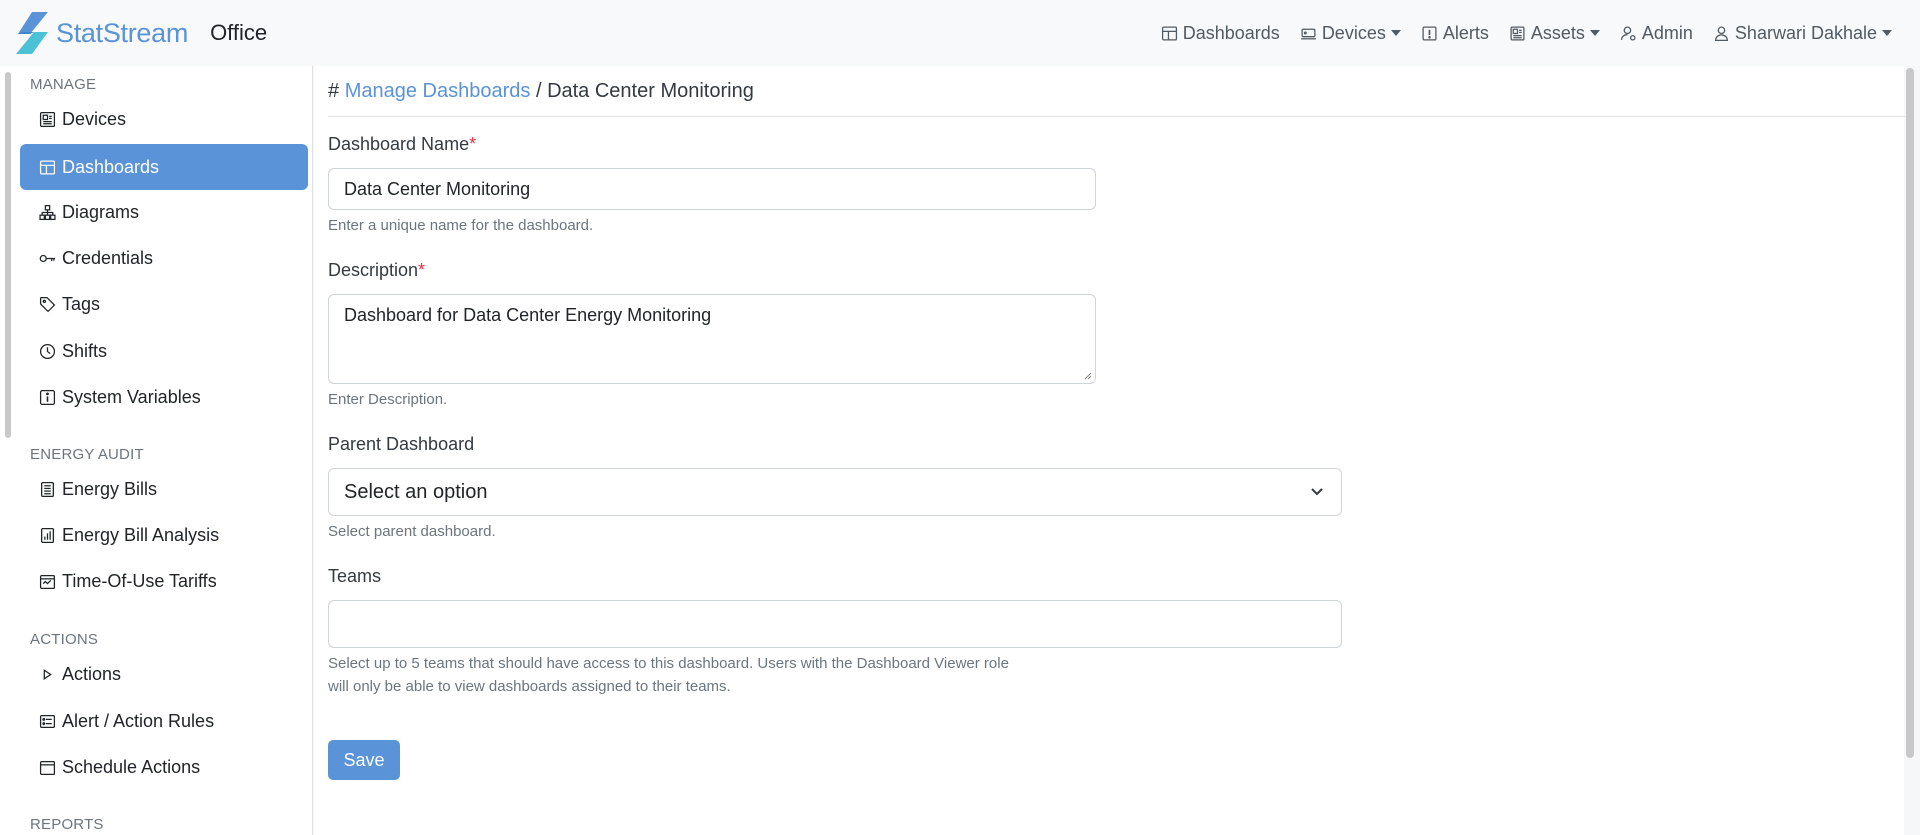 This screenshot has height=835, width=1920. I want to click on sidebar-item-label: Shifts, so click(85, 350).